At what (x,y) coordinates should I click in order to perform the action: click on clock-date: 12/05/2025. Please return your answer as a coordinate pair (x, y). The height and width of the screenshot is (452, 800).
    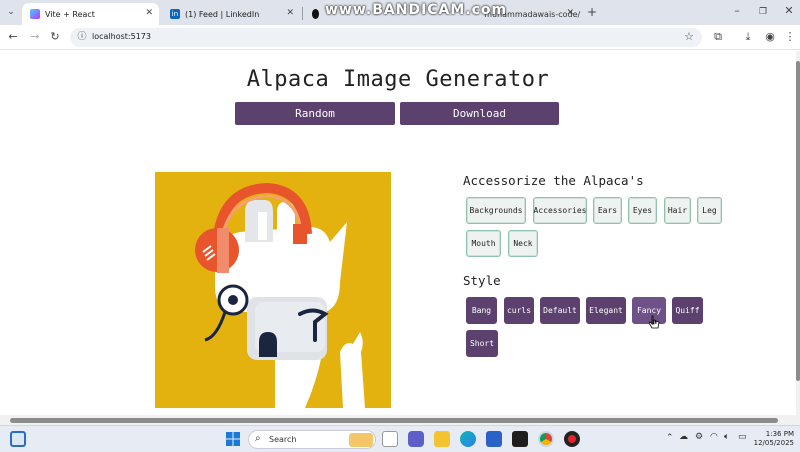
    Looking at the image, I should click on (773, 443).